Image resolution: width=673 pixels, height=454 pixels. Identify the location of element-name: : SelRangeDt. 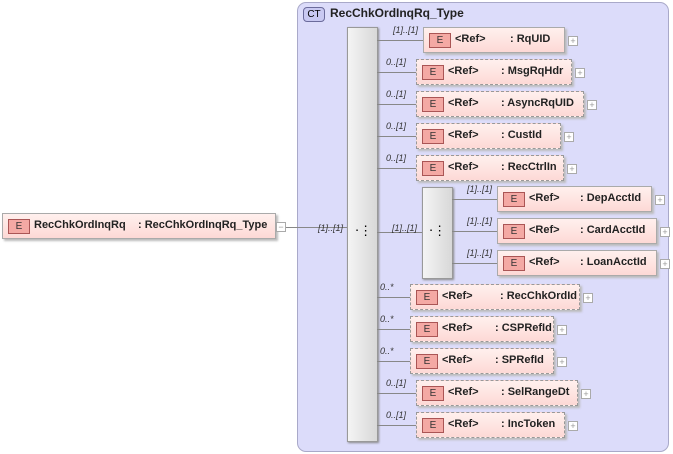
(535, 392).